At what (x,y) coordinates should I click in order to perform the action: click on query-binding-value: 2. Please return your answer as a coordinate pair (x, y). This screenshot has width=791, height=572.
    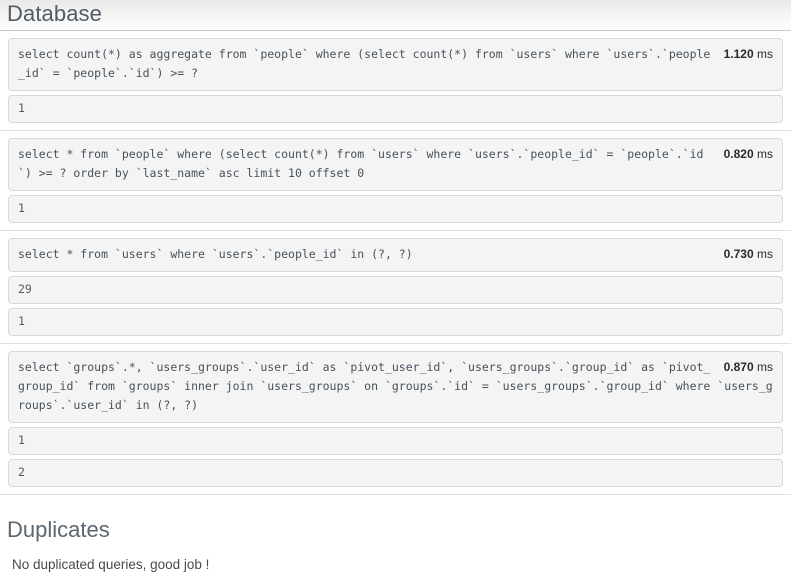
    Looking at the image, I should click on (21, 472).